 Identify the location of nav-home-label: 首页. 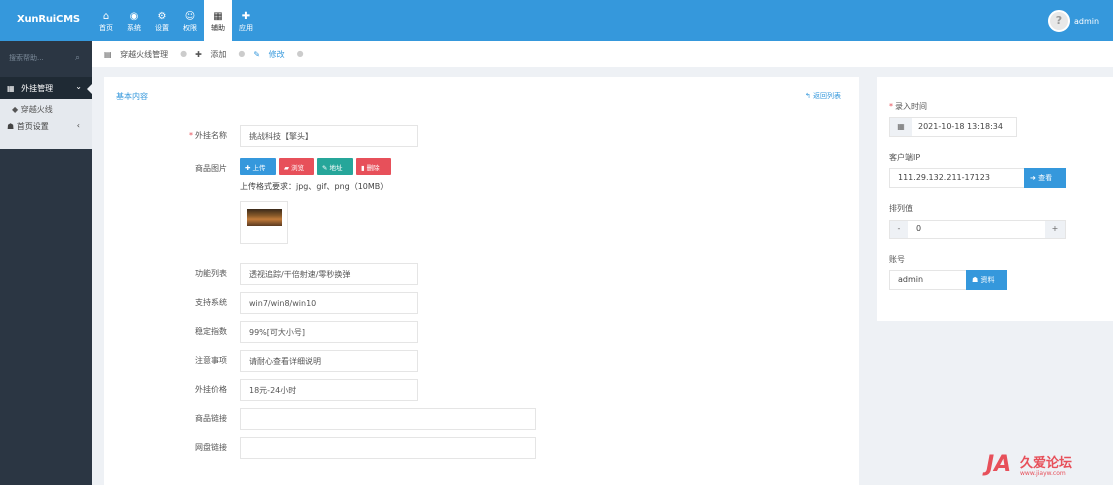
(106, 28).